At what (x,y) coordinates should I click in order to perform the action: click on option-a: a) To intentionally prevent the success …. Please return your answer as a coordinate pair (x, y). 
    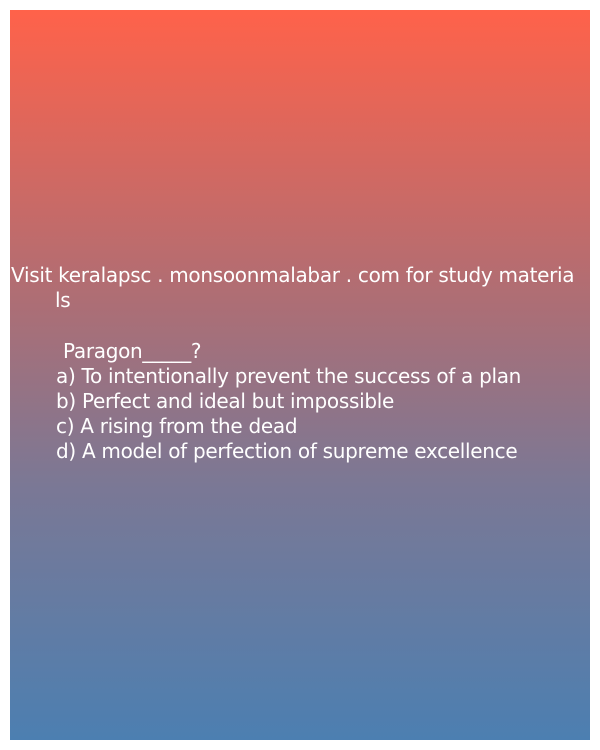
    Looking at the image, I should click on (289, 376).